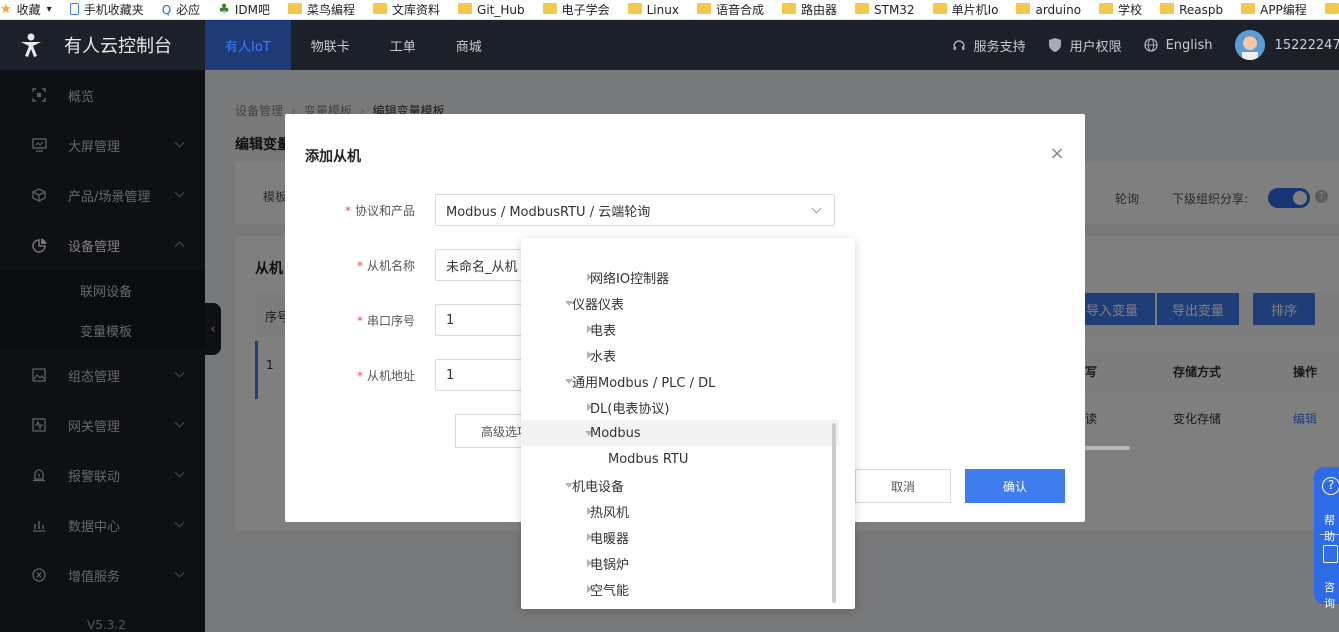 Image resolution: width=1339 pixels, height=632 pixels. Describe the element at coordinates (630, 409) in the screenshot. I see `tree-node-label: DL(电表协议)` at that location.